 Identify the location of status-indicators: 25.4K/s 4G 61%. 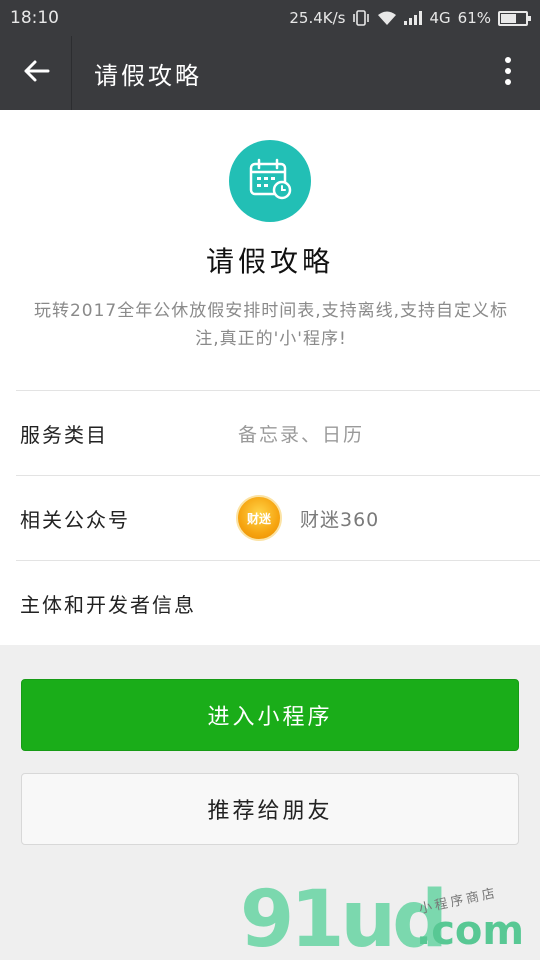
(410, 18).